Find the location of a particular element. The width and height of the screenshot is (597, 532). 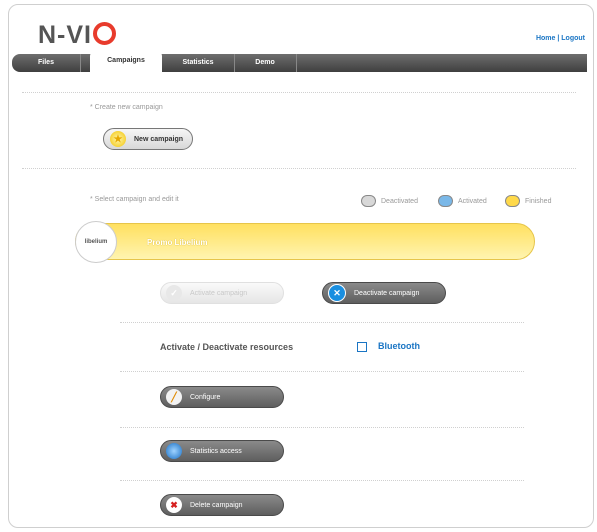

legend-swatch-finished is located at coordinates (512, 201).